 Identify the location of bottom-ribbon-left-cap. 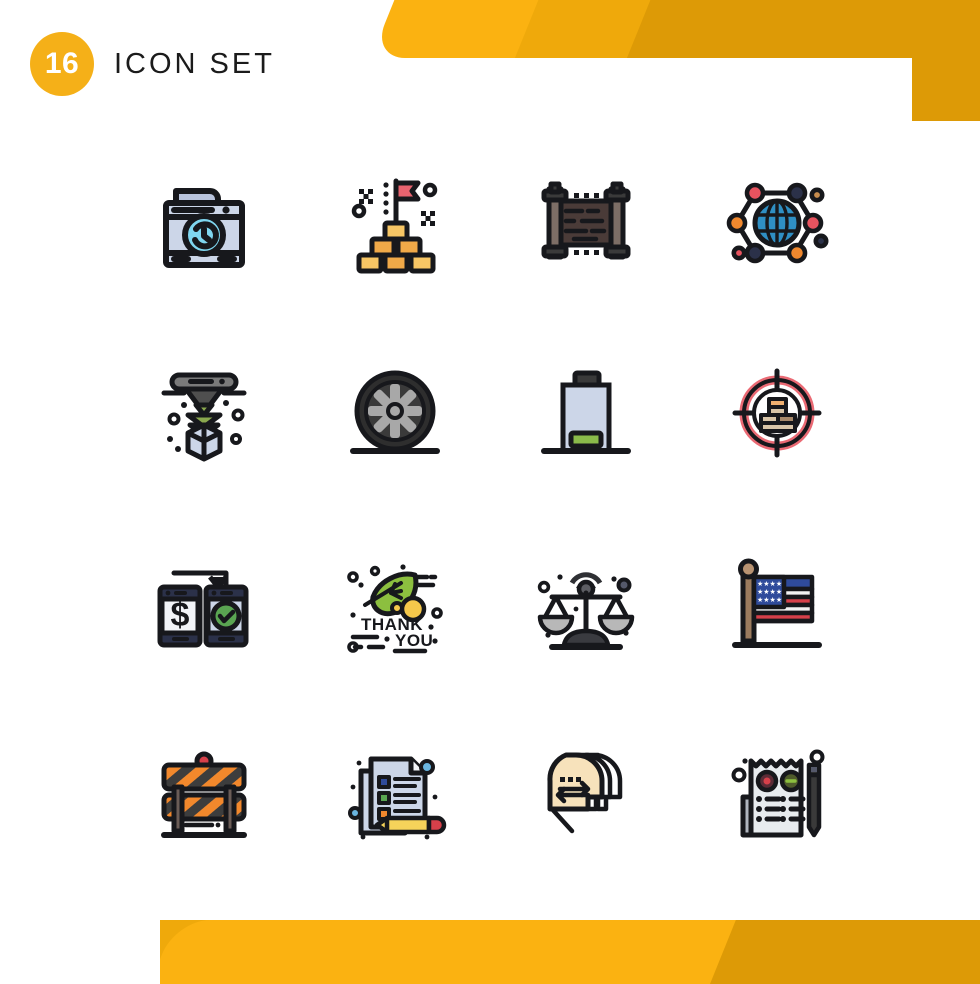
(80, 952).